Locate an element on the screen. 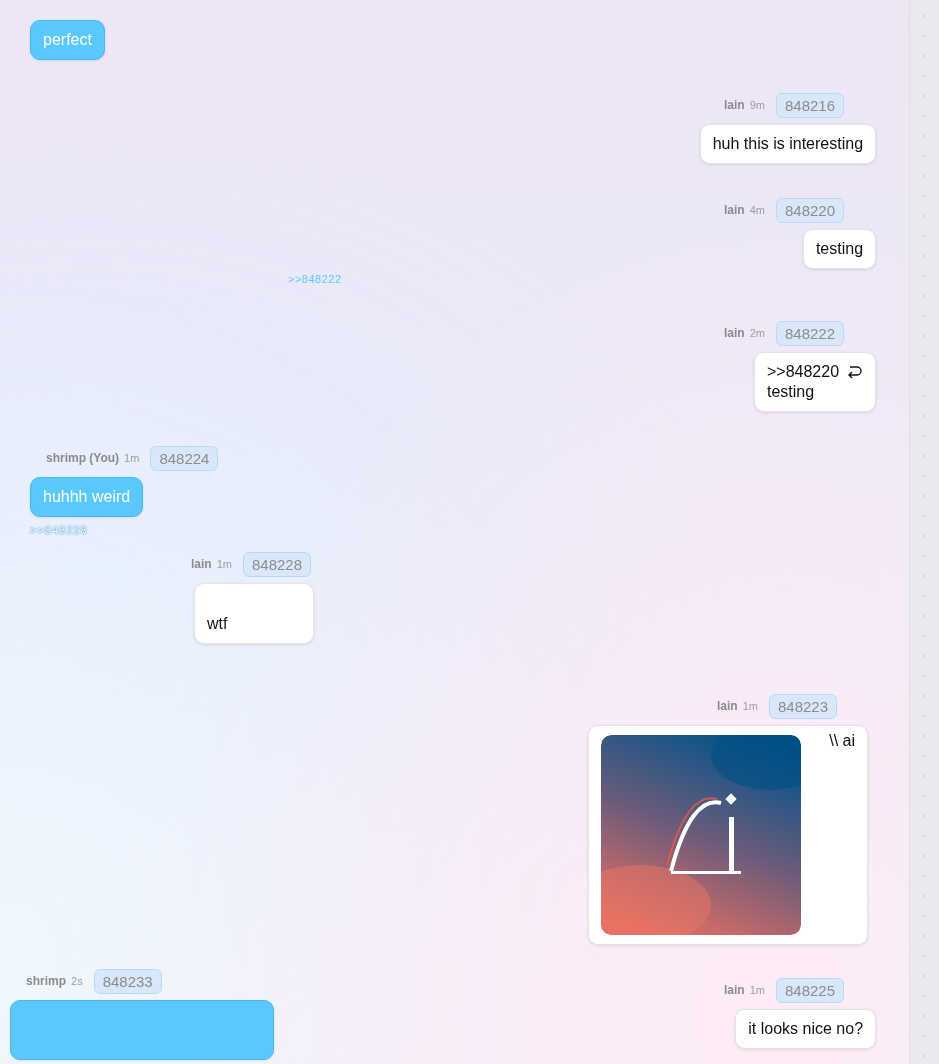 This screenshot has width=939, height=1064. timestamp: 4m is located at coordinates (757, 210).